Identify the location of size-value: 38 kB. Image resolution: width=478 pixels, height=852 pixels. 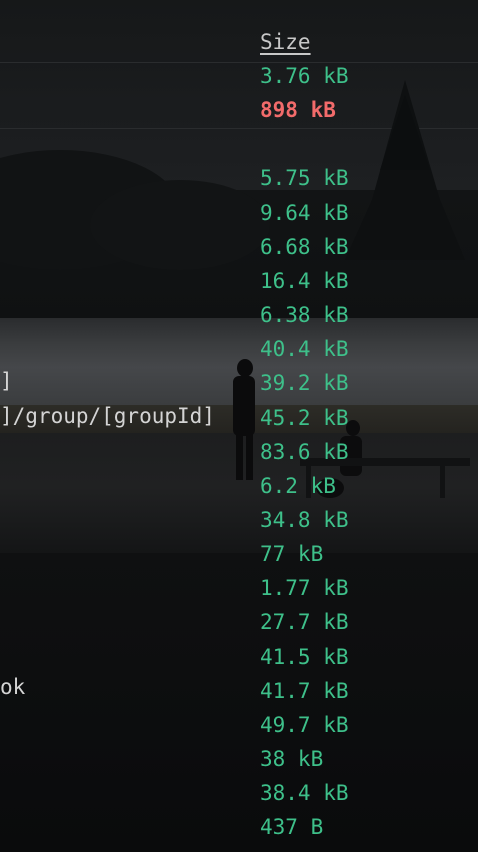
(292, 759).